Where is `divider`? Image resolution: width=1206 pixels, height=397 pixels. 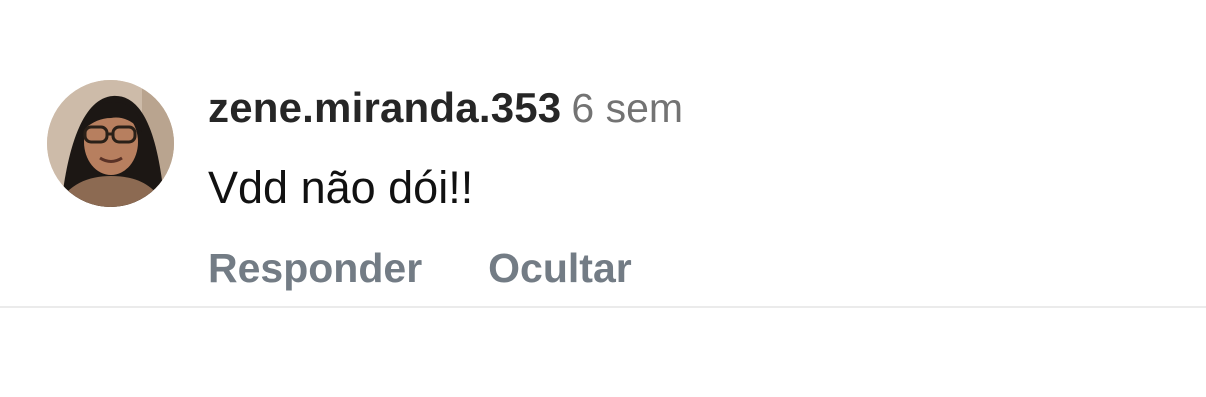
divider is located at coordinates (603, 307).